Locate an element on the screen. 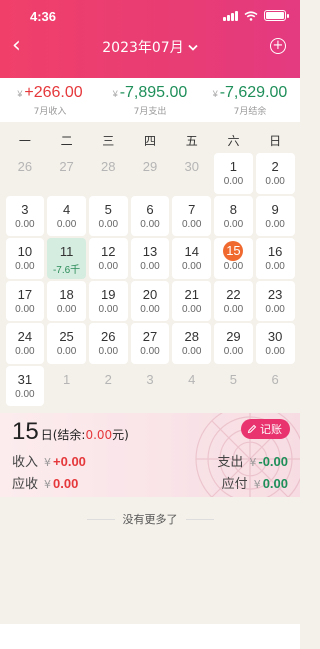 This screenshot has height=649, width=320. calendar-day: 28 is located at coordinates (108, 173).